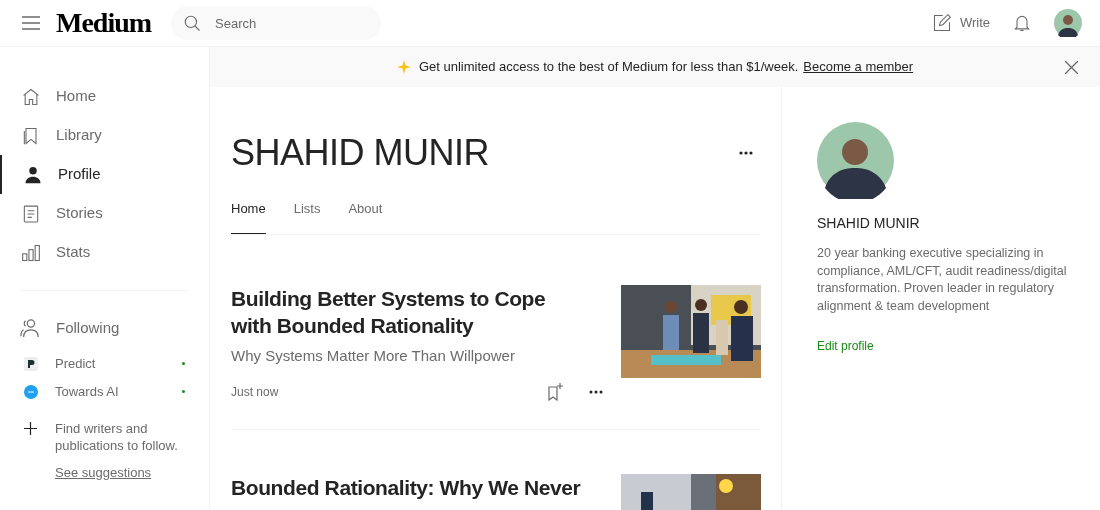 The width and height of the screenshot is (1100, 510). I want to click on profile-tab: Home, so click(248, 216).